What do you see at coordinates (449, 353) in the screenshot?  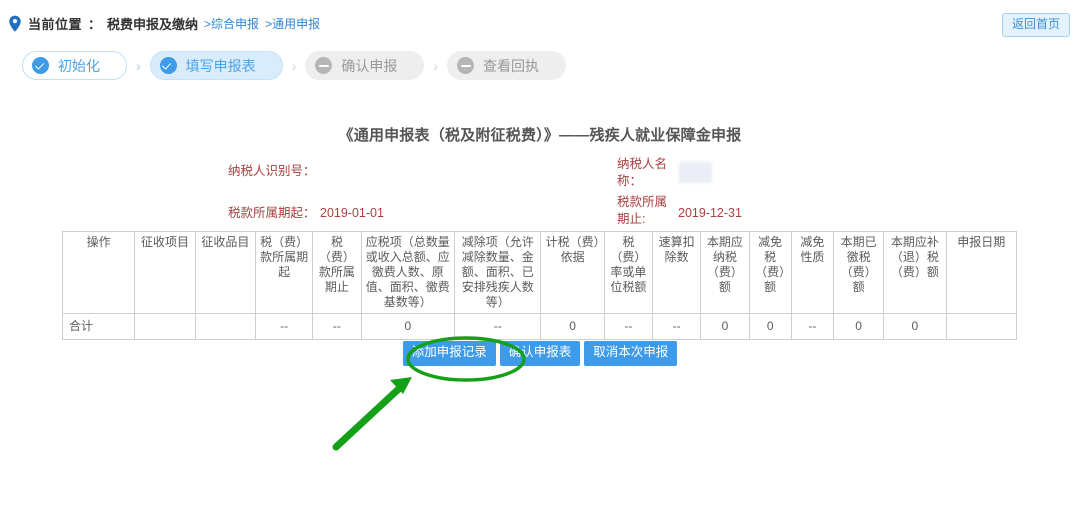 I see `add-declaration-record-button: 添加申报记录` at bounding box center [449, 353].